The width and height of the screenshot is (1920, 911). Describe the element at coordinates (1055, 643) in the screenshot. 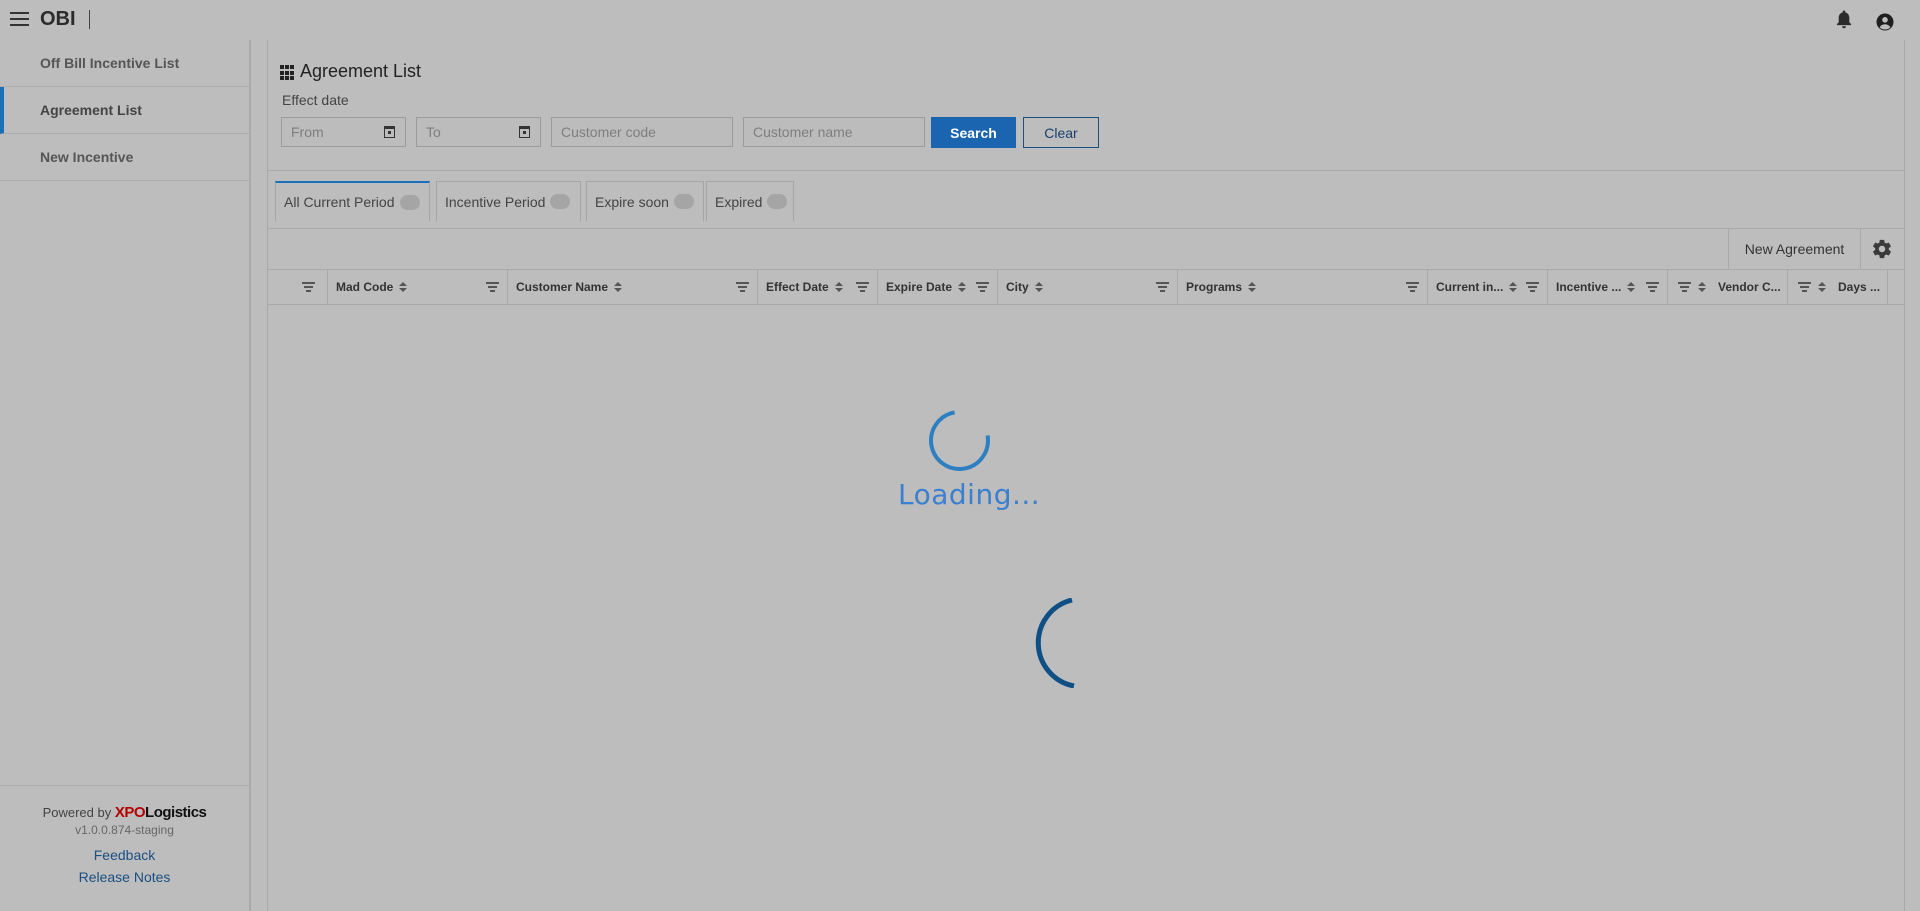

I see `progress-spinner-icon` at that location.